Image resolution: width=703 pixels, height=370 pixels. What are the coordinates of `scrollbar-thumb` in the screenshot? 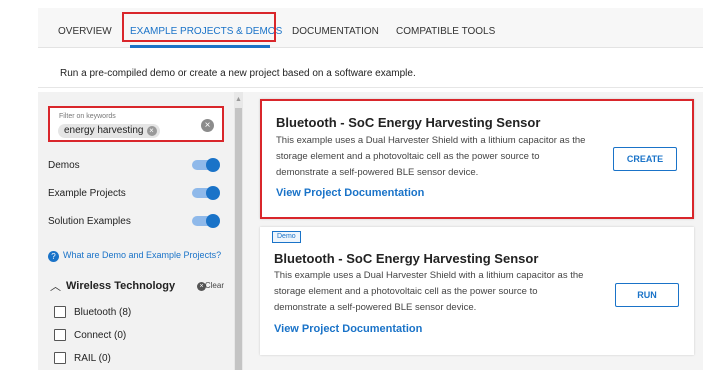 It's located at (238, 239).